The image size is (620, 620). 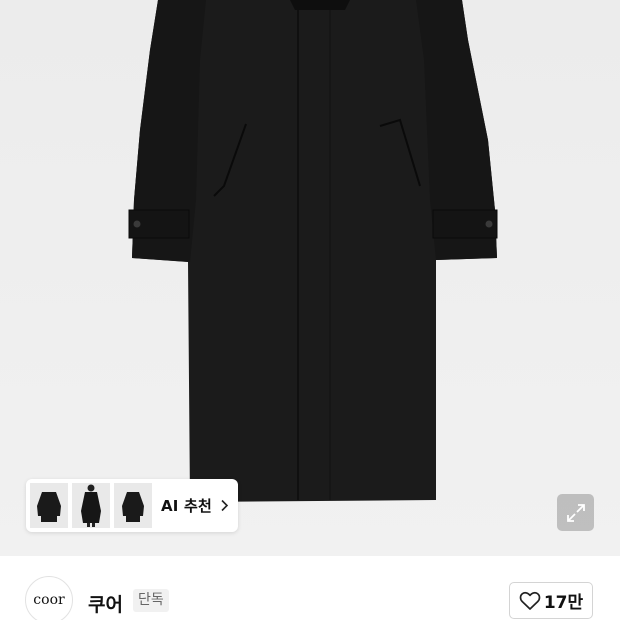 I want to click on heart-icon, so click(x=530, y=600).